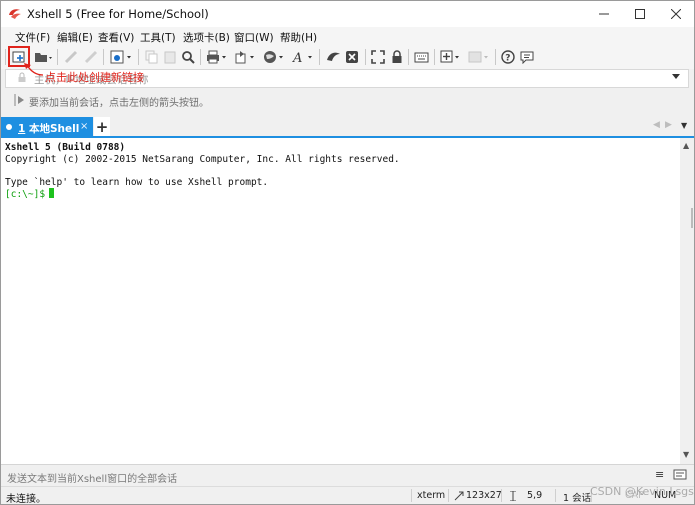  I want to click on find-icon, so click(188, 57).